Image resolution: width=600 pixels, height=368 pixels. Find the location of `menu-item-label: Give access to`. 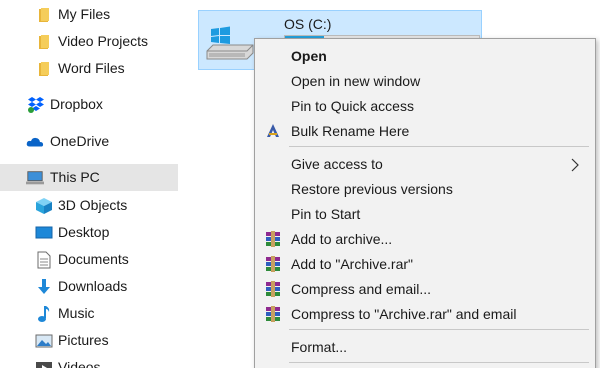

menu-item-label: Give access to is located at coordinates (337, 164).